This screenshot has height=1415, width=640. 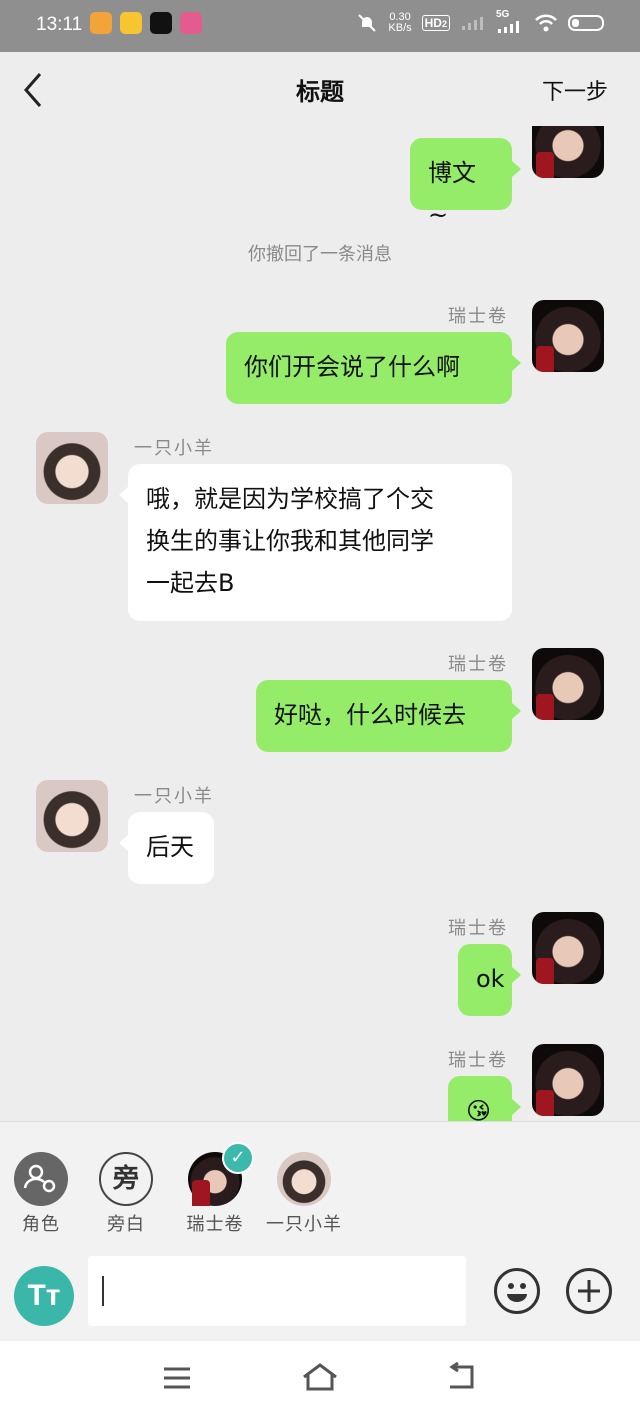 I want to click on message-input, so click(x=277, y=1291).